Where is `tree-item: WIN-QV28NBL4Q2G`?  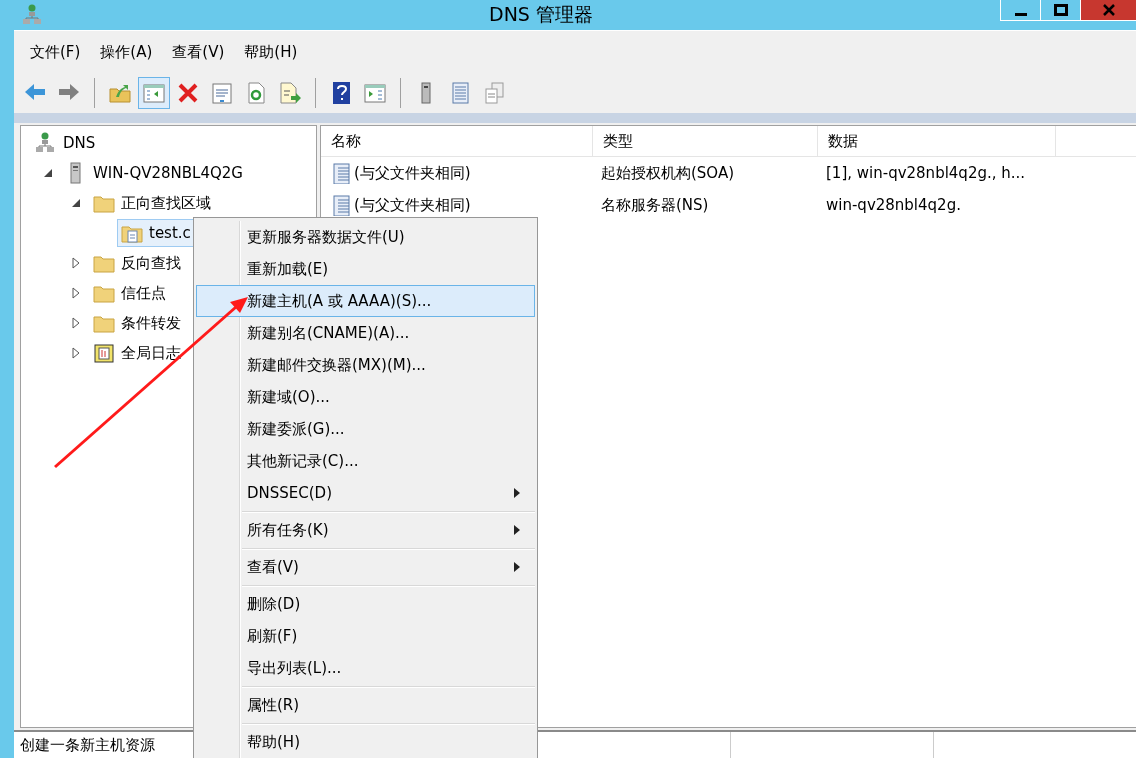
tree-item: WIN-QV28NBL4Q2G is located at coordinates (154, 173).